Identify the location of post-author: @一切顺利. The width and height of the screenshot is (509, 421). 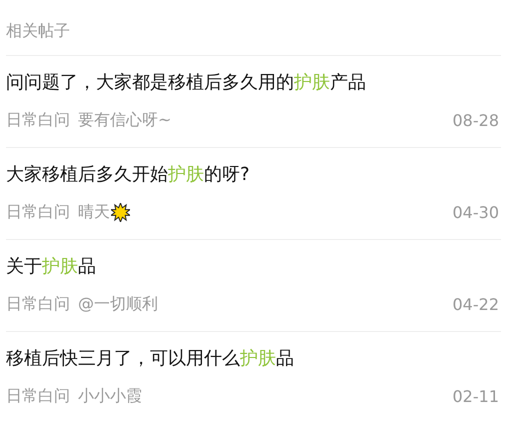
(118, 304).